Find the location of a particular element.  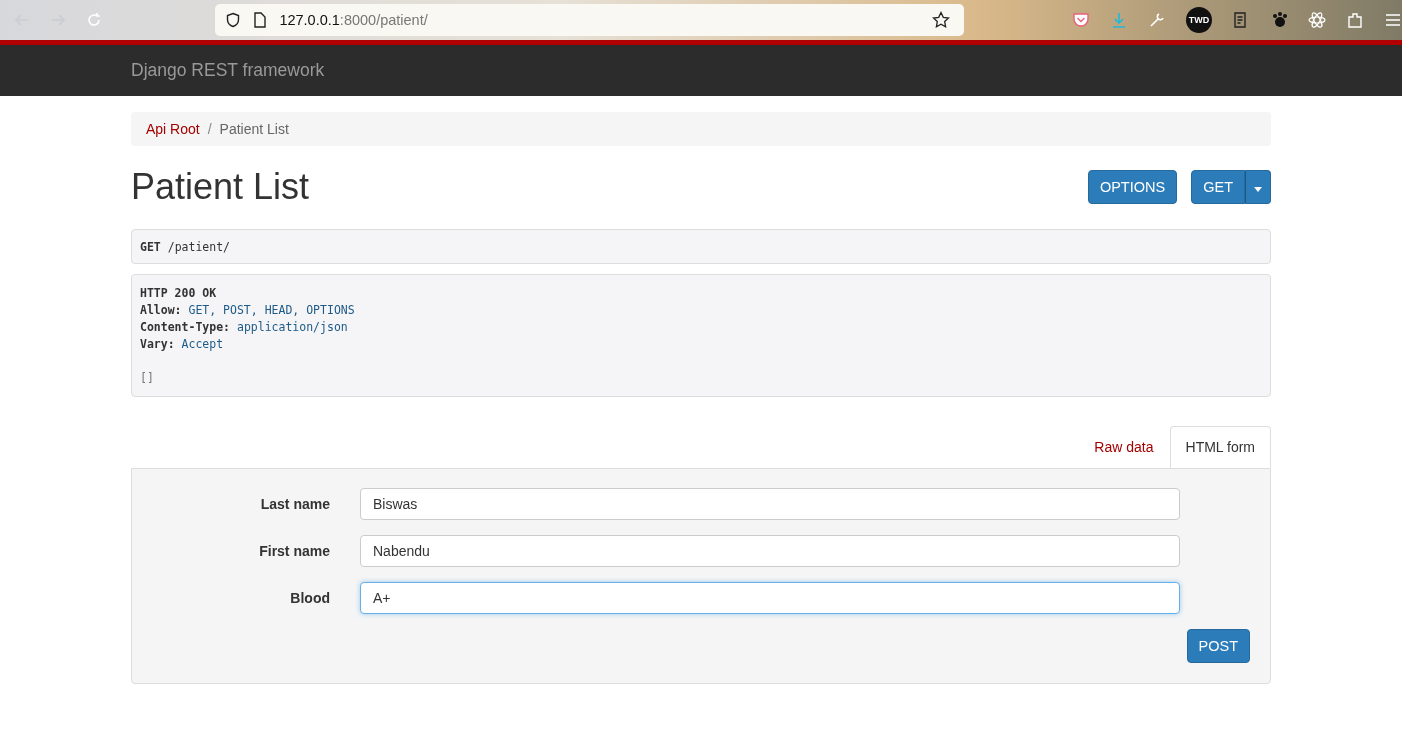

response-body: [] is located at coordinates (147, 378).